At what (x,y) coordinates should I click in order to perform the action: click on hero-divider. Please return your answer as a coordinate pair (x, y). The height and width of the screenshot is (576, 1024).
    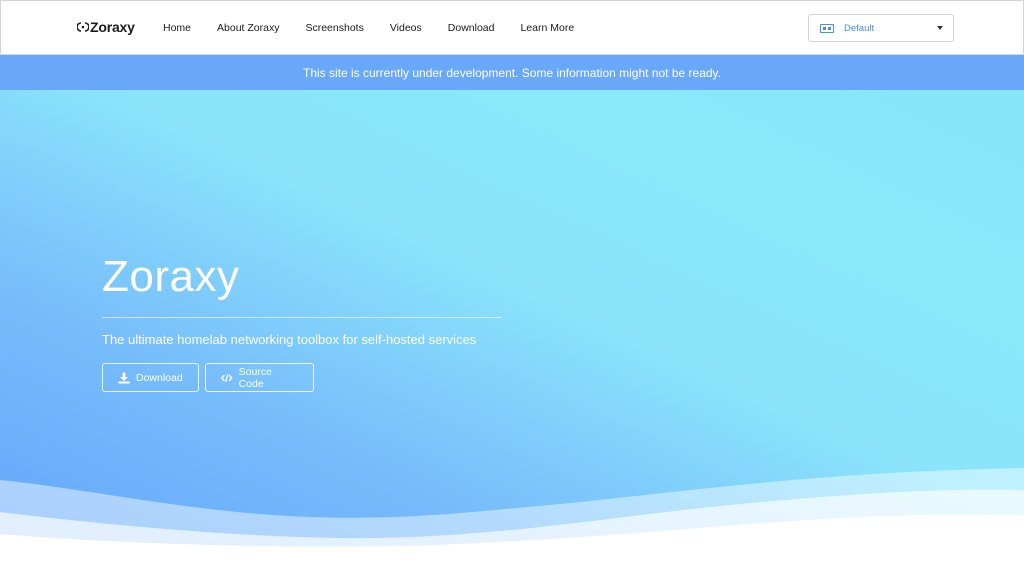
    Looking at the image, I should click on (302, 317).